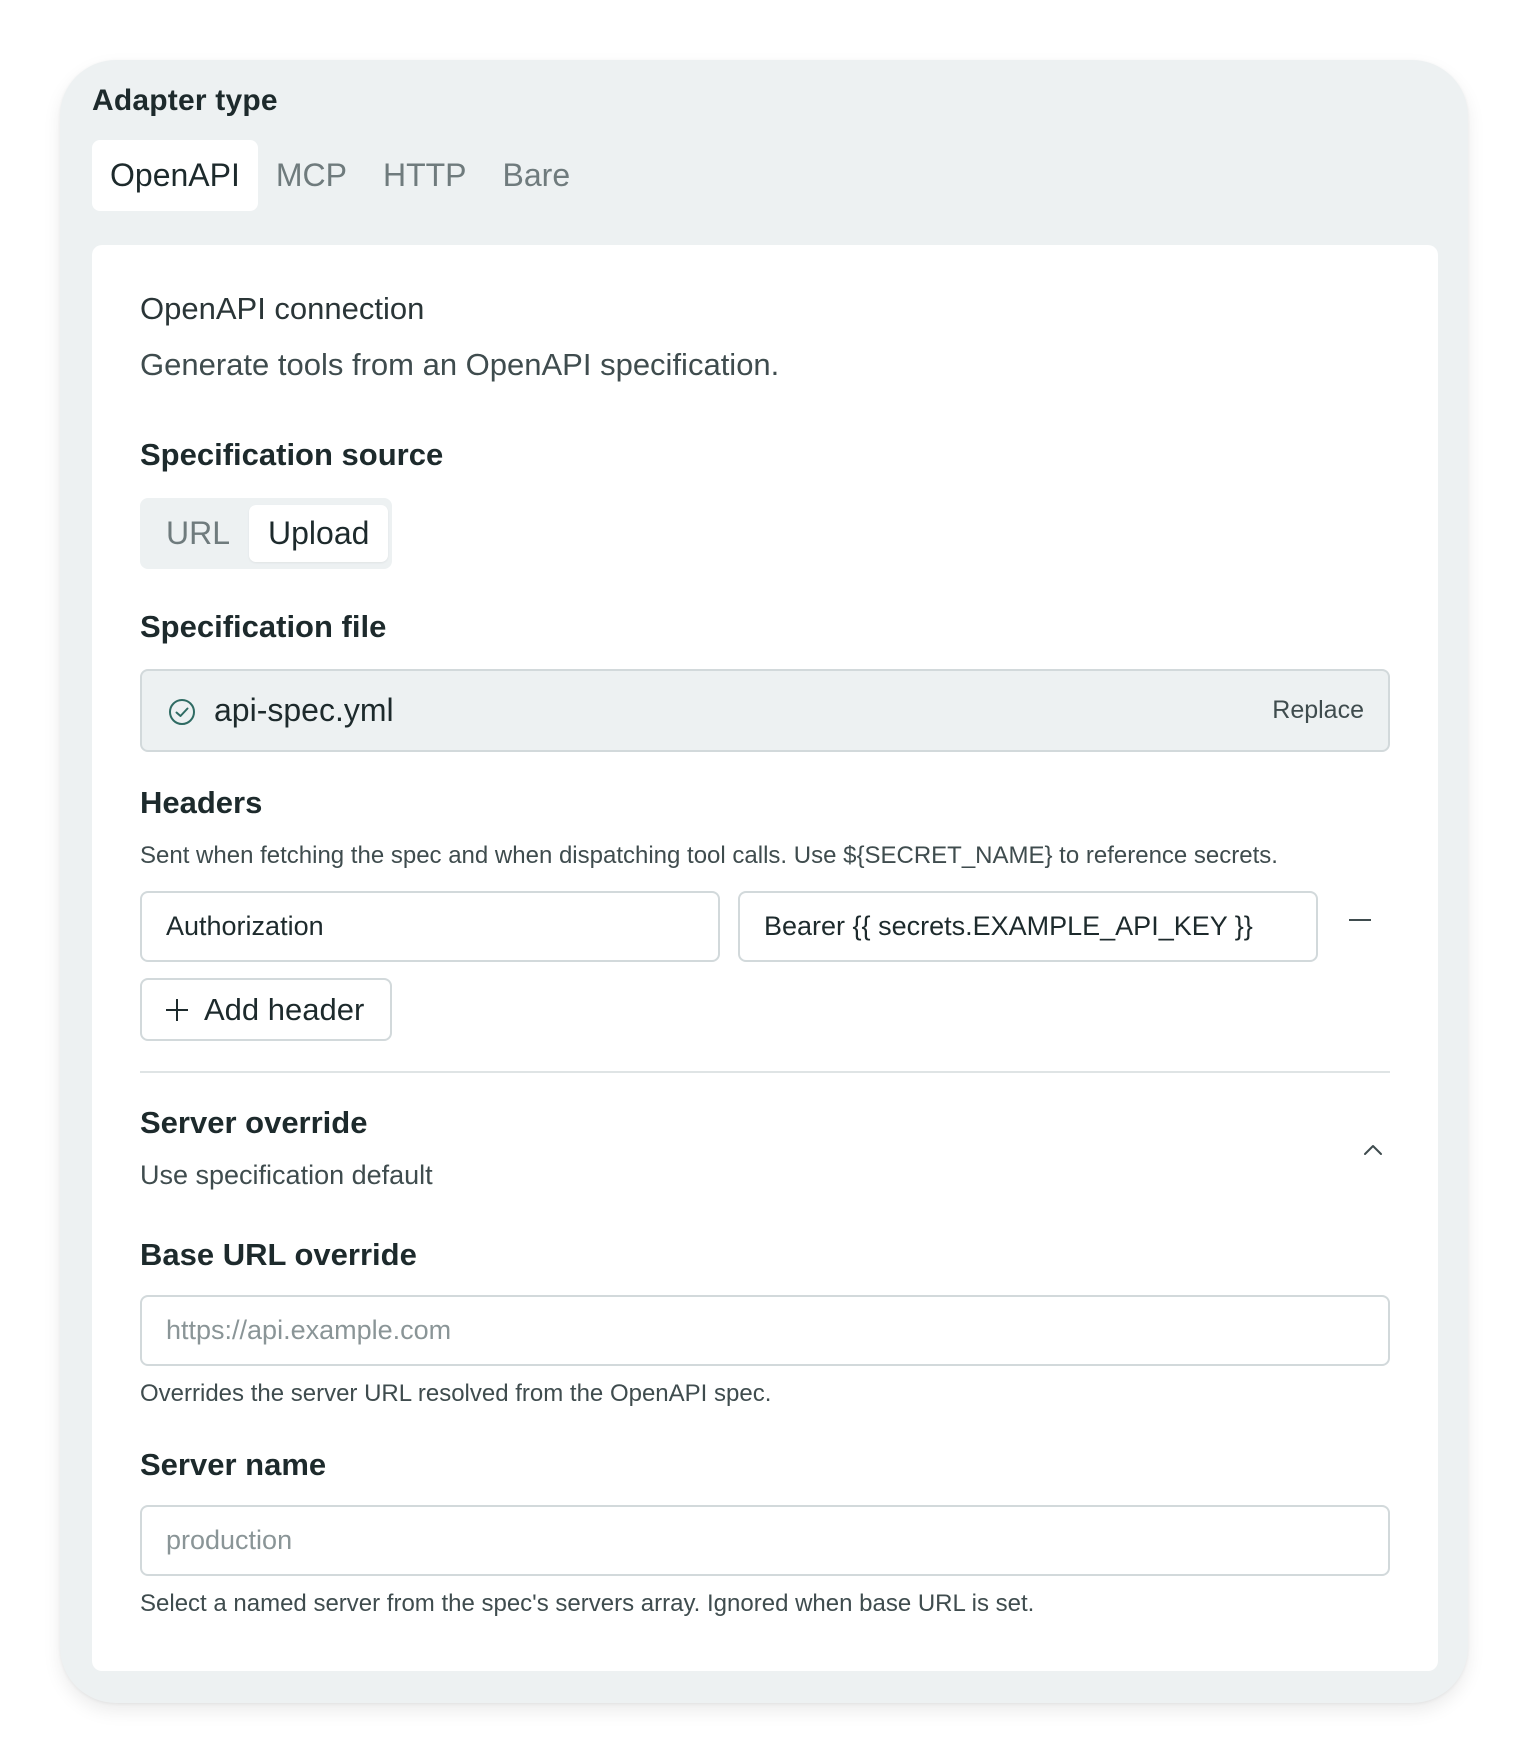 This screenshot has height=1760, width=1528. I want to click on spec-file-box: api-spec.yml Replace, so click(765, 710).